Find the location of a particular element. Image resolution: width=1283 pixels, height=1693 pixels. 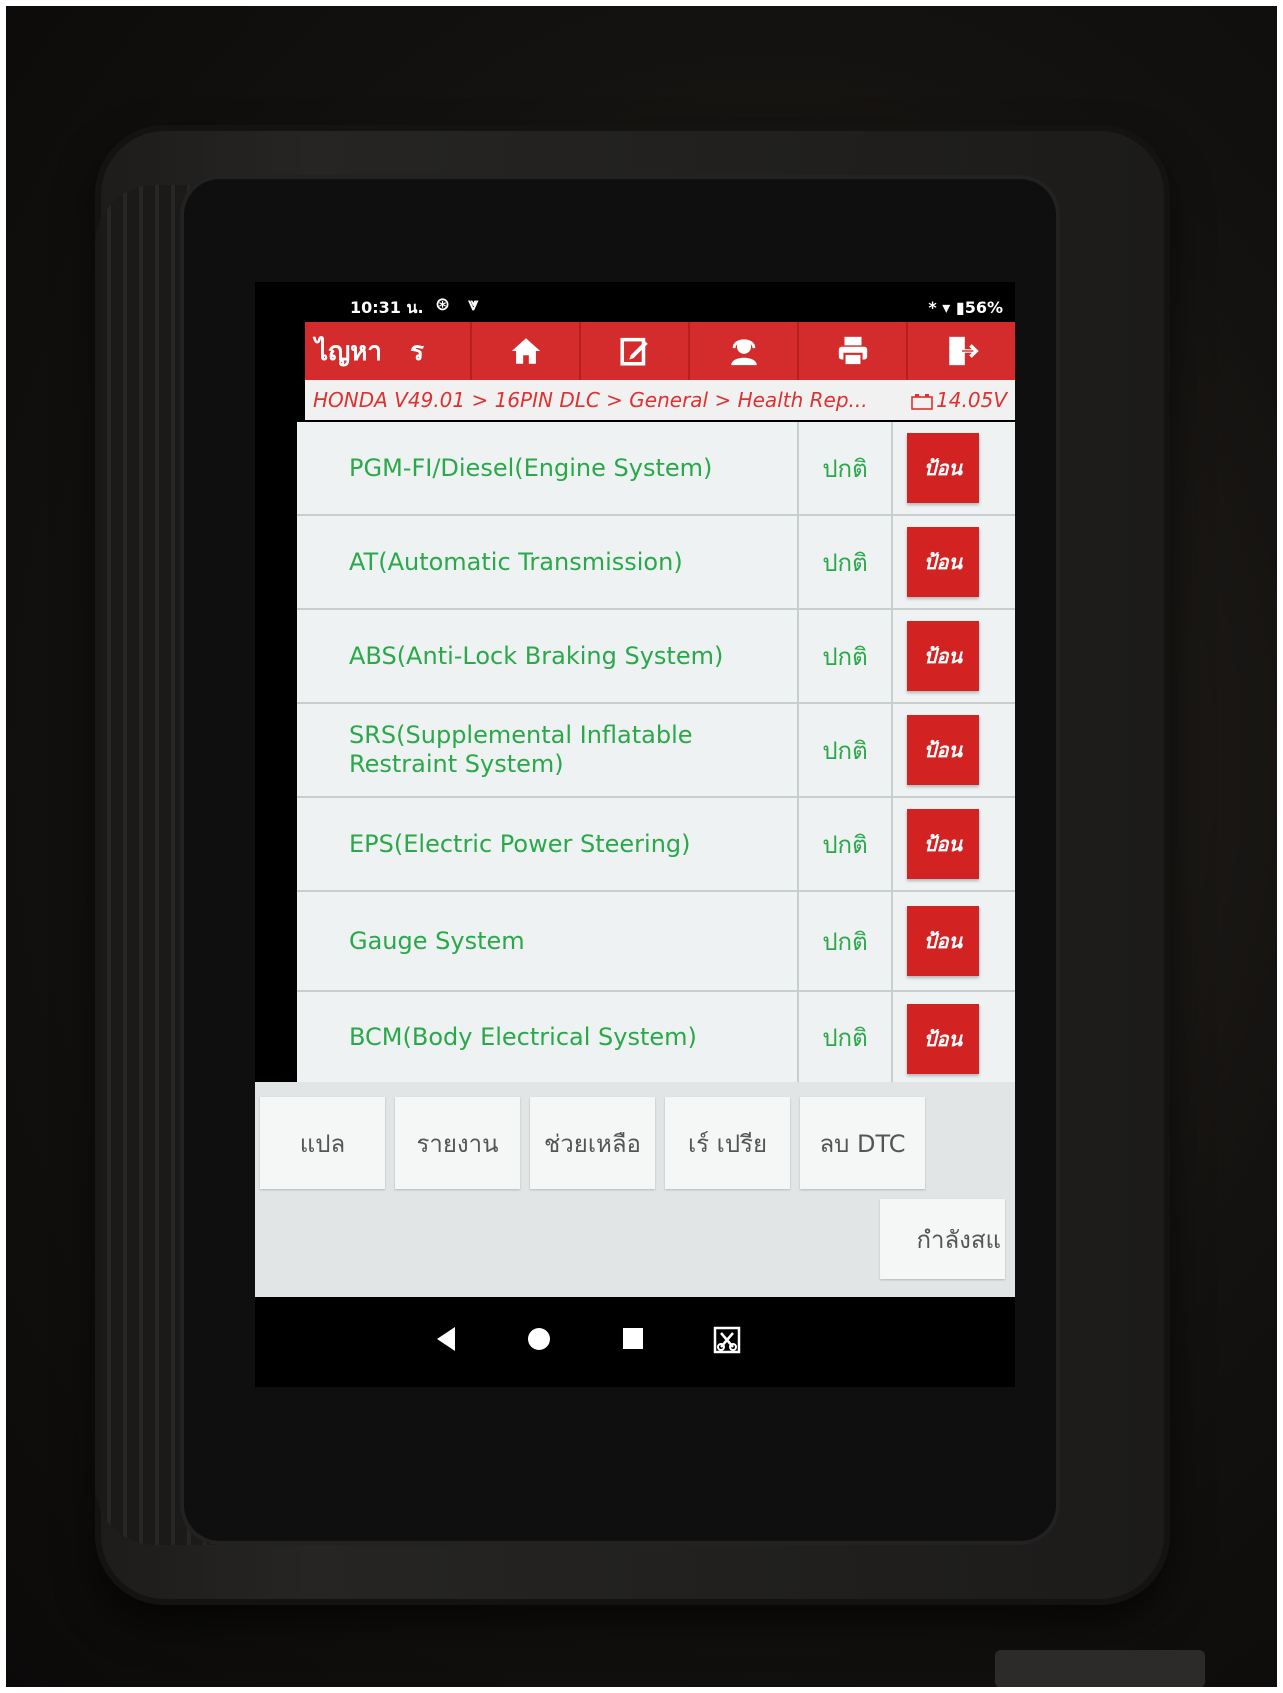

home-button is located at coordinates (527, 351).